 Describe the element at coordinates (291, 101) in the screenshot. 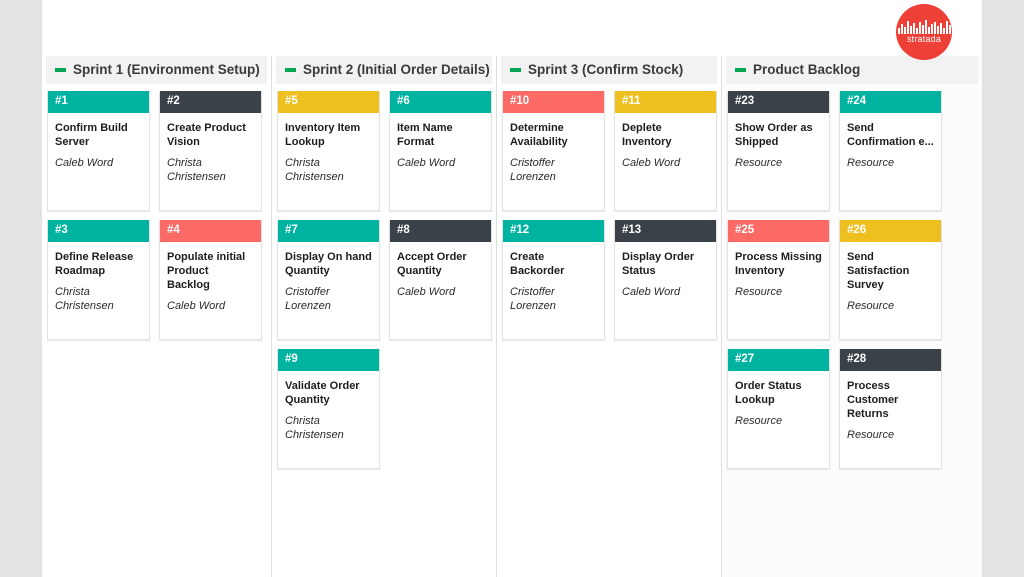

I see `task-id: #5` at that location.